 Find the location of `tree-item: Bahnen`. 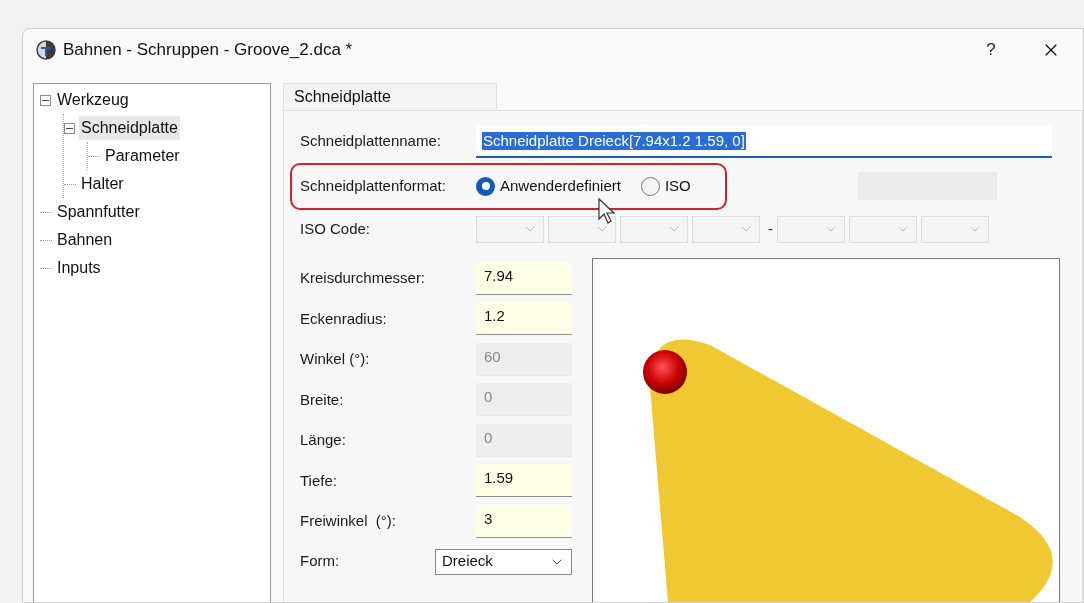

tree-item: Bahnen is located at coordinates (85, 240).